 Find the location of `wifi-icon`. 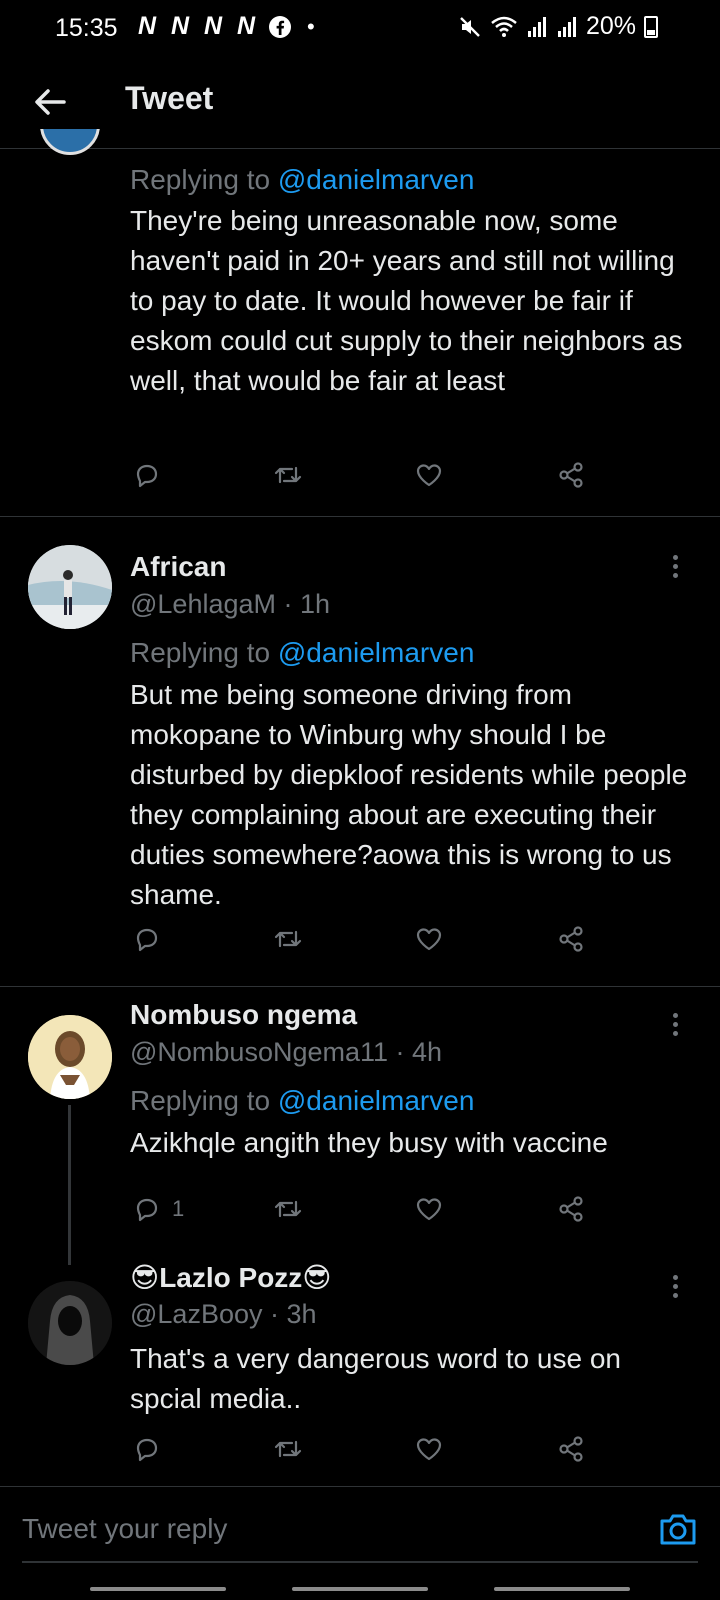

wifi-icon is located at coordinates (504, 26).